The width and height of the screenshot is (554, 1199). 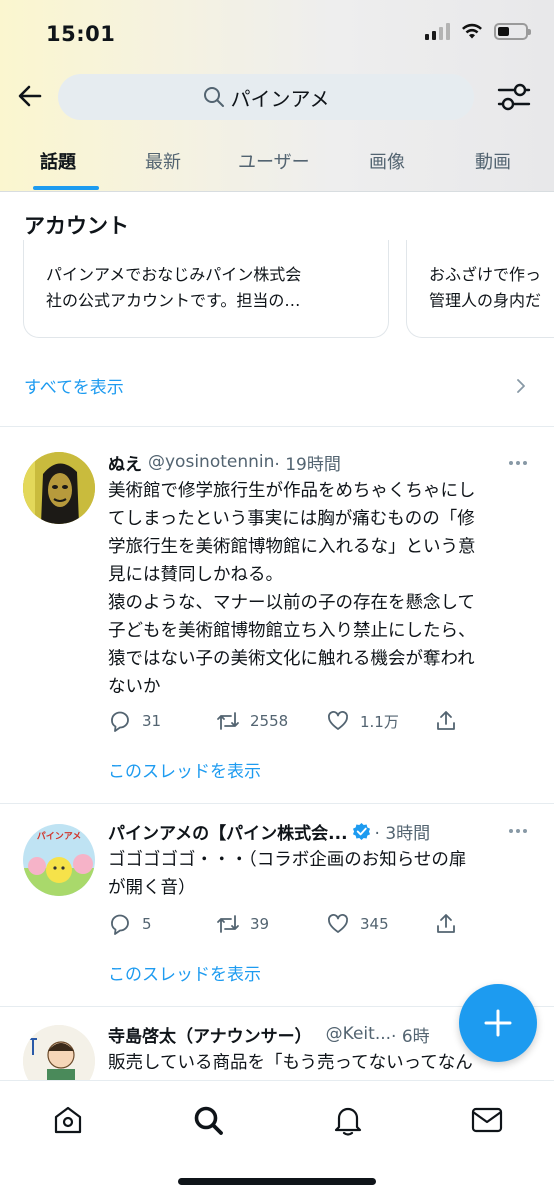 What do you see at coordinates (521, 386) in the screenshot?
I see `chevron-right-icon` at bounding box center [521, 386].